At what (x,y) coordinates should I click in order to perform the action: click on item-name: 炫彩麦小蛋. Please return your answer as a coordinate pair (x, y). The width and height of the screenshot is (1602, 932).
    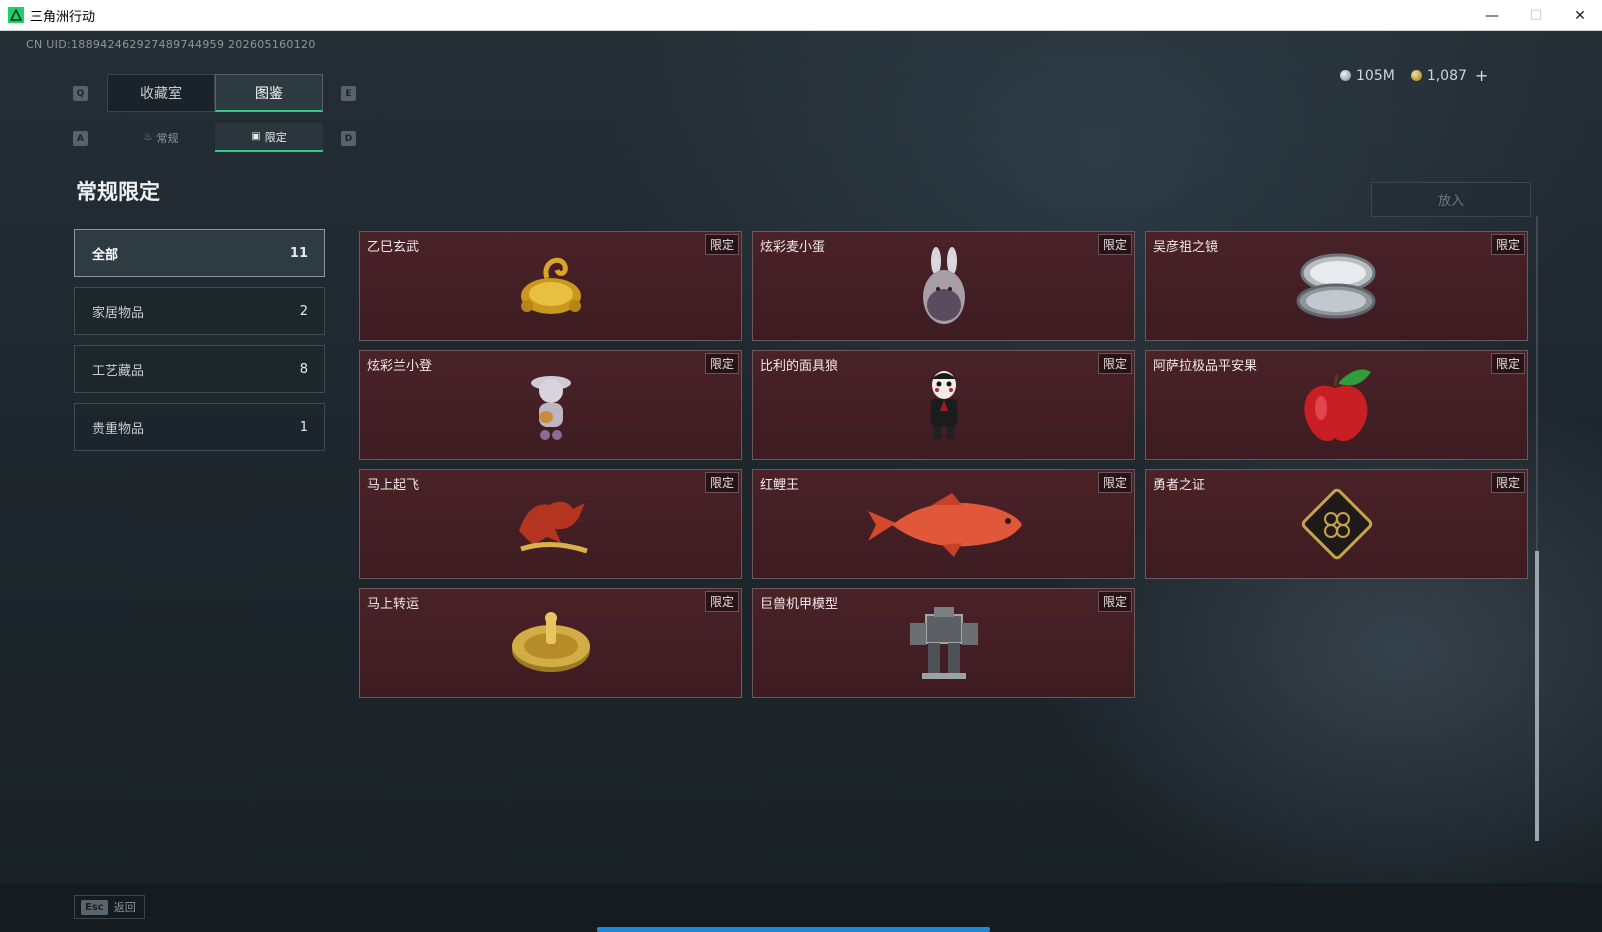
    Looking at the image, I should click on (793, 247).